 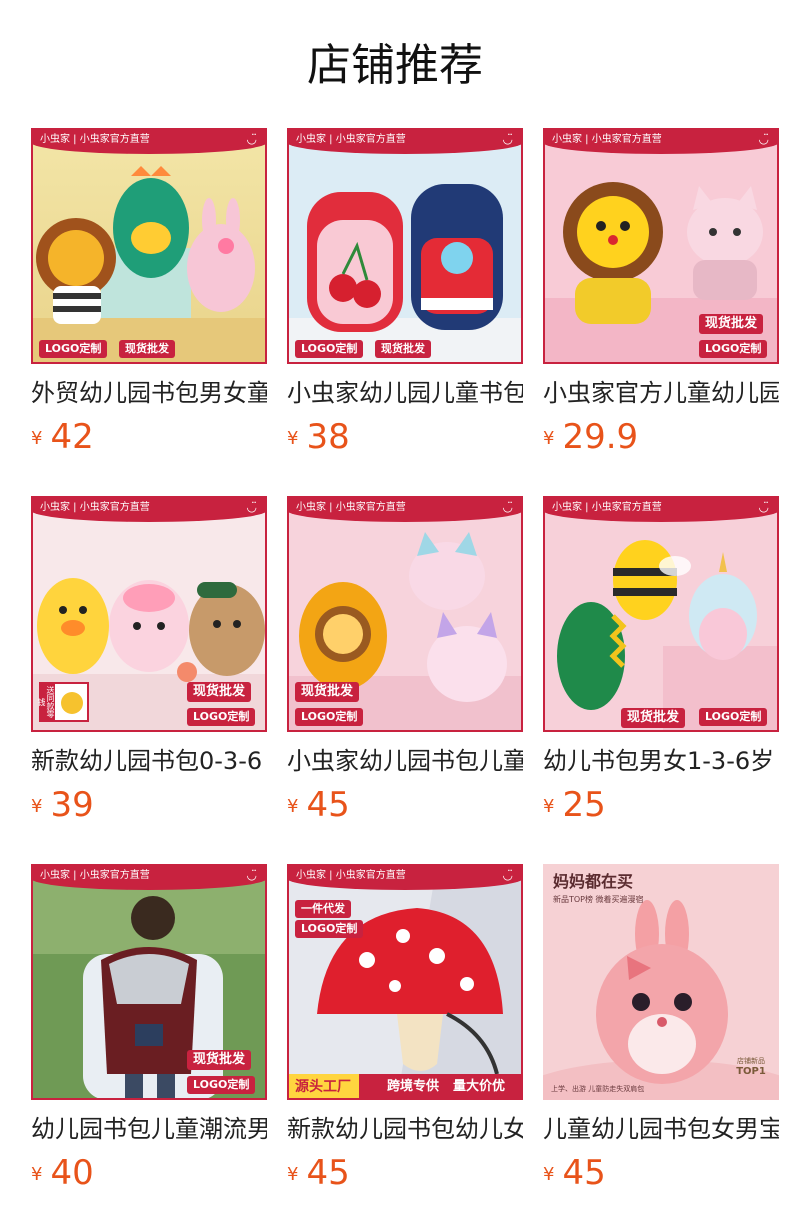 What do you see at coordinates (149, 614) in the screenshot?
I see `product-image: 小虫家 | 小虫家官方直营 ◡̈ 送同款零钱 现货批发 LOGO定制` at bounding box center [149, 614].